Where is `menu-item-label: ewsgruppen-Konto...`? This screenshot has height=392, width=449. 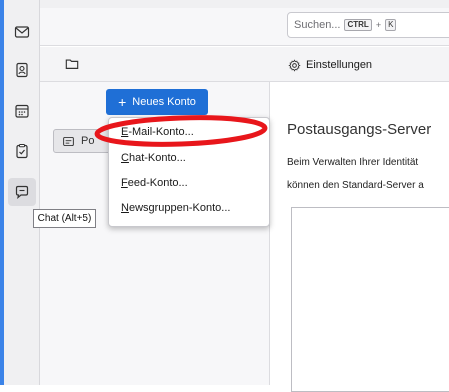 menu-item-label: ewsgruppen-Konto... is located at coordinates (179, 208).